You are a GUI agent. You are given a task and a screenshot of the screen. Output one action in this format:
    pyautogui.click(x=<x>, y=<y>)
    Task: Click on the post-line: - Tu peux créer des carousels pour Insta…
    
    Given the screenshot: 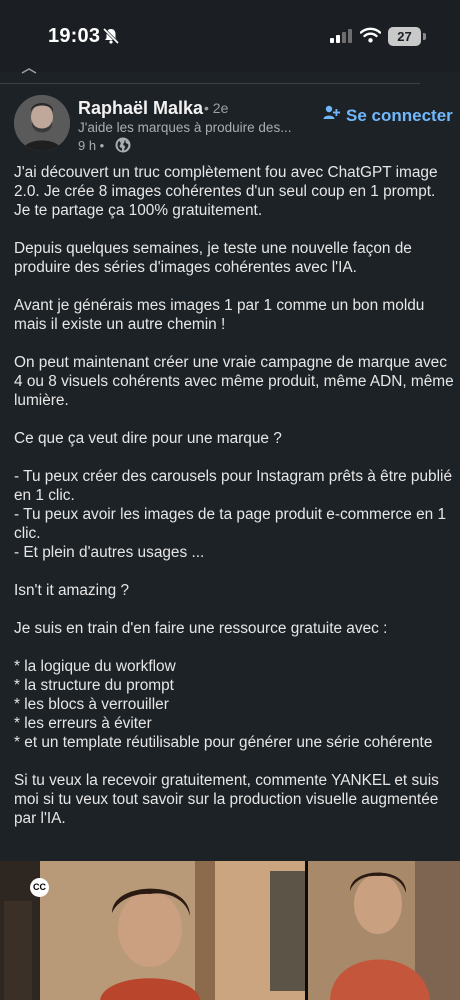 What is the action you would take?
    pyautogui.click(x=233, y=486)
    